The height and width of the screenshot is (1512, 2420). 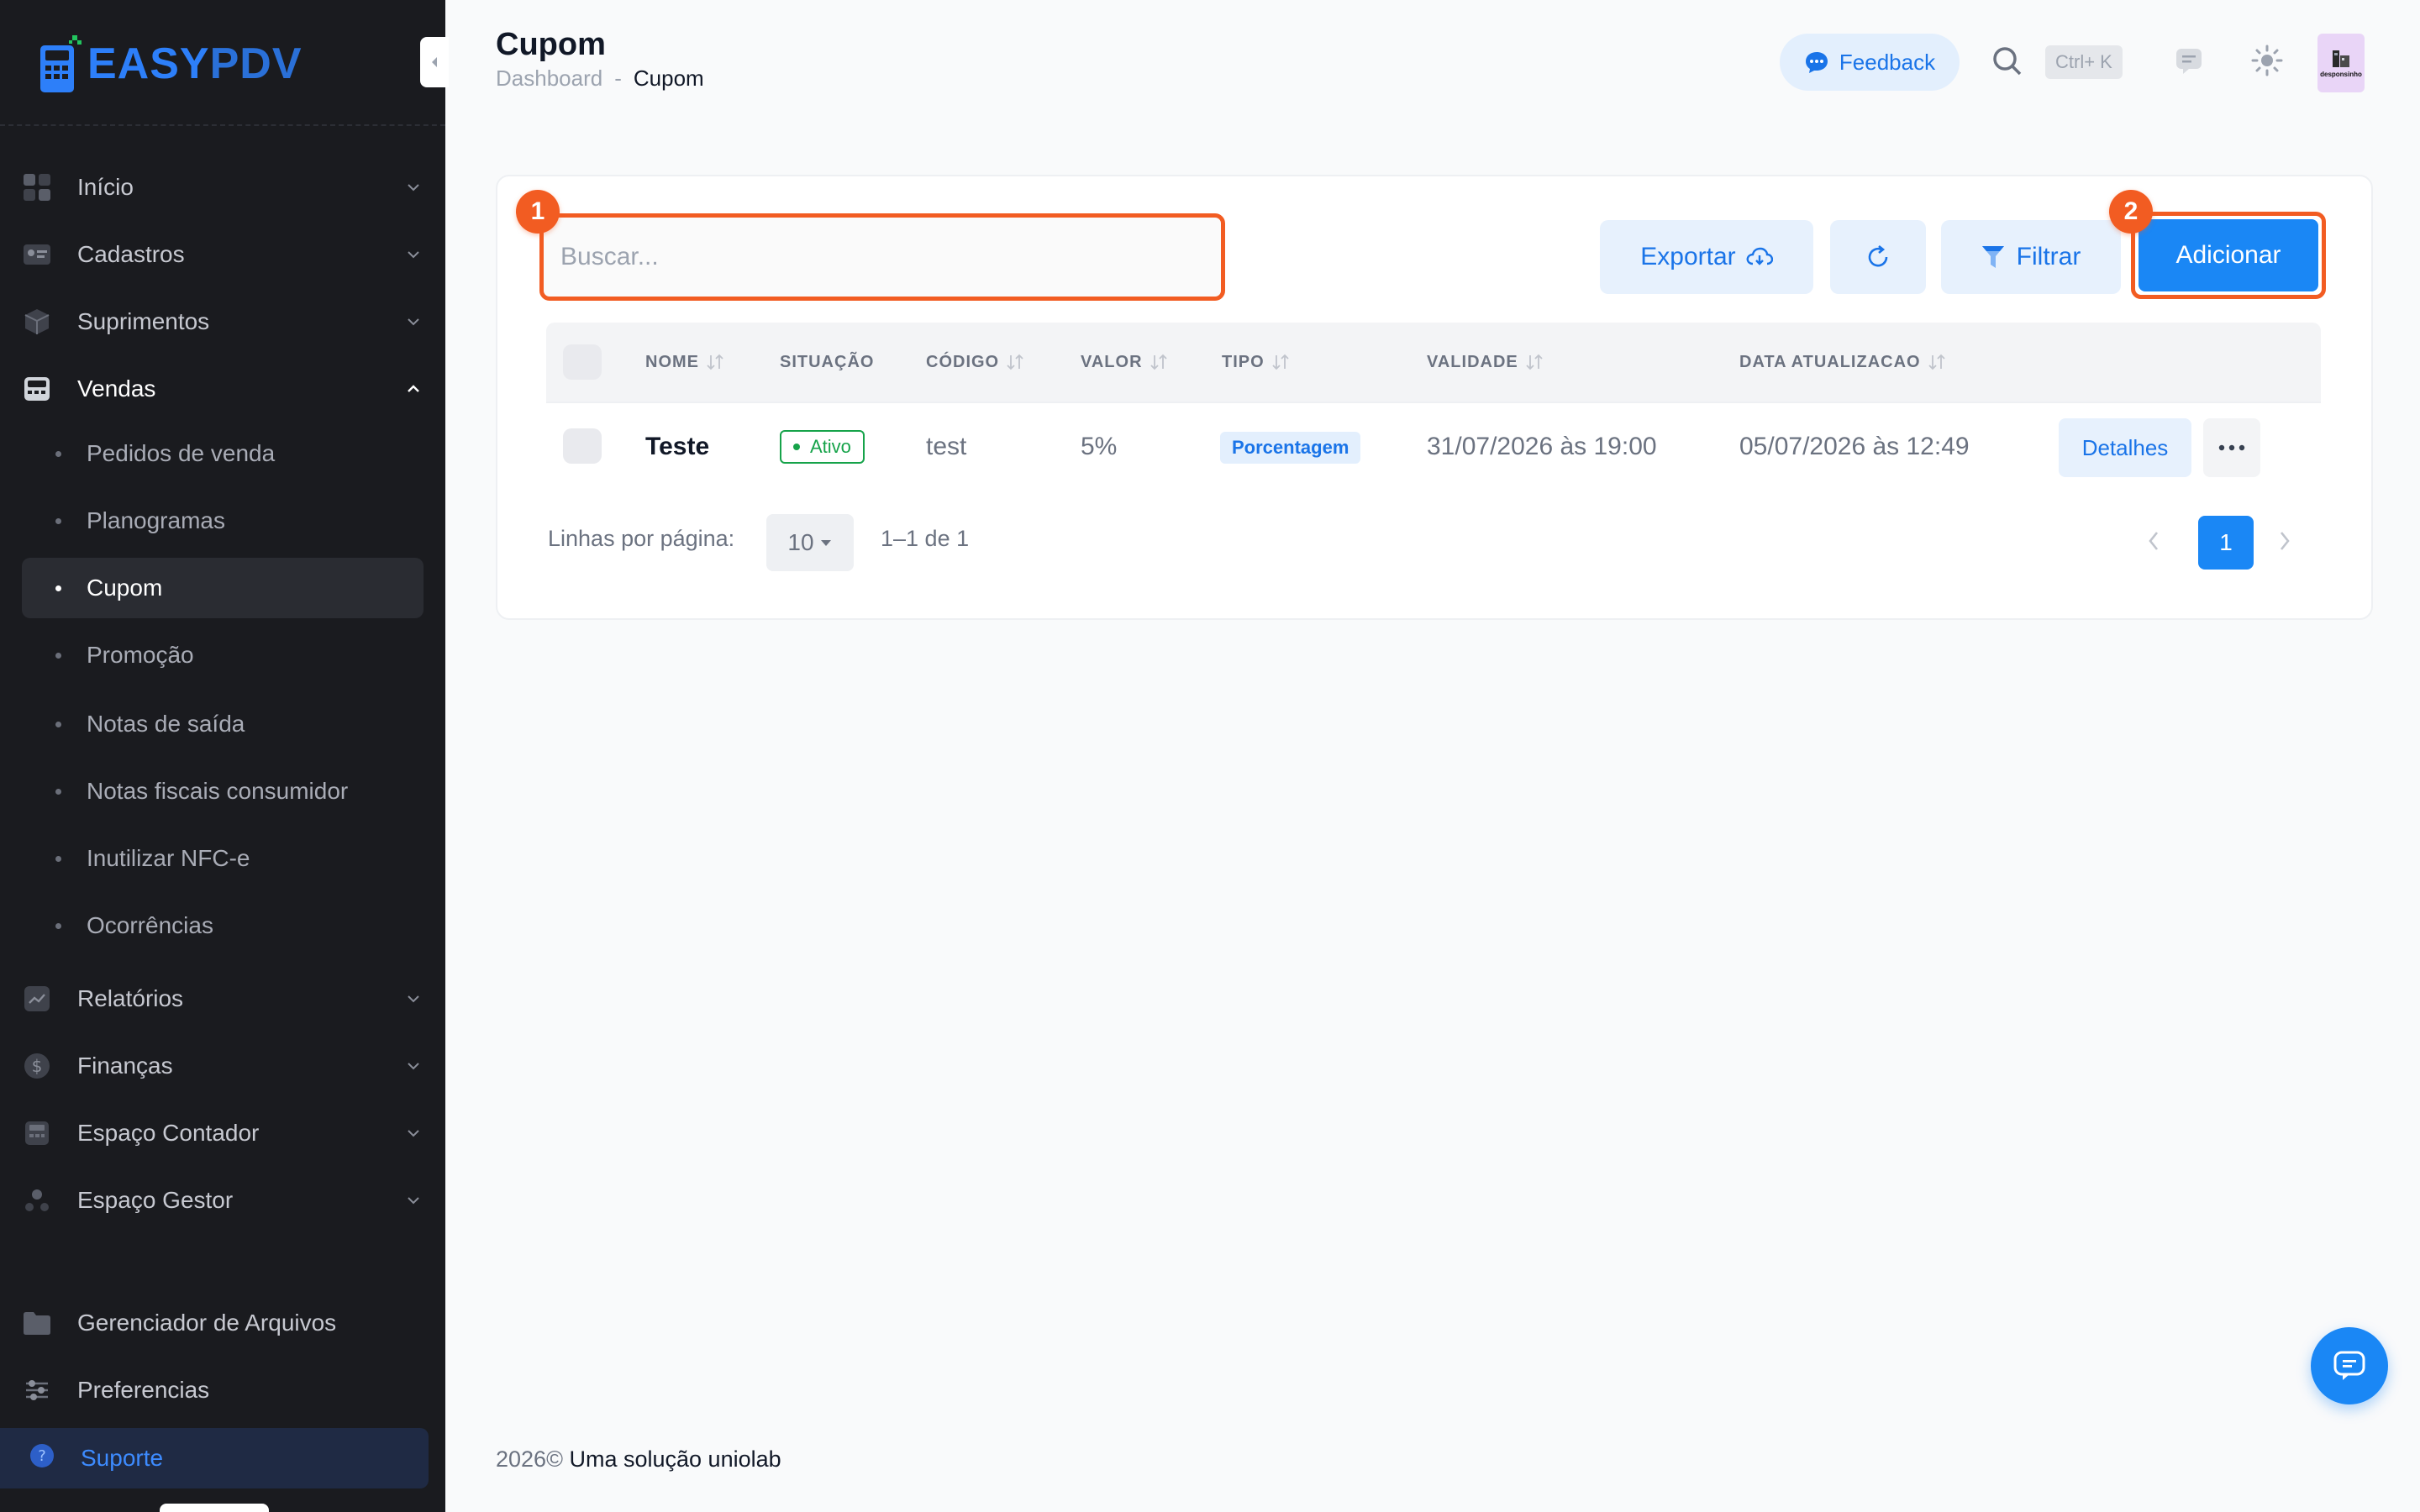 What do you see at coordinates (42, 1458) in the screenshot?
I see `help-icon: ?` at bounding box center [42, 1458].